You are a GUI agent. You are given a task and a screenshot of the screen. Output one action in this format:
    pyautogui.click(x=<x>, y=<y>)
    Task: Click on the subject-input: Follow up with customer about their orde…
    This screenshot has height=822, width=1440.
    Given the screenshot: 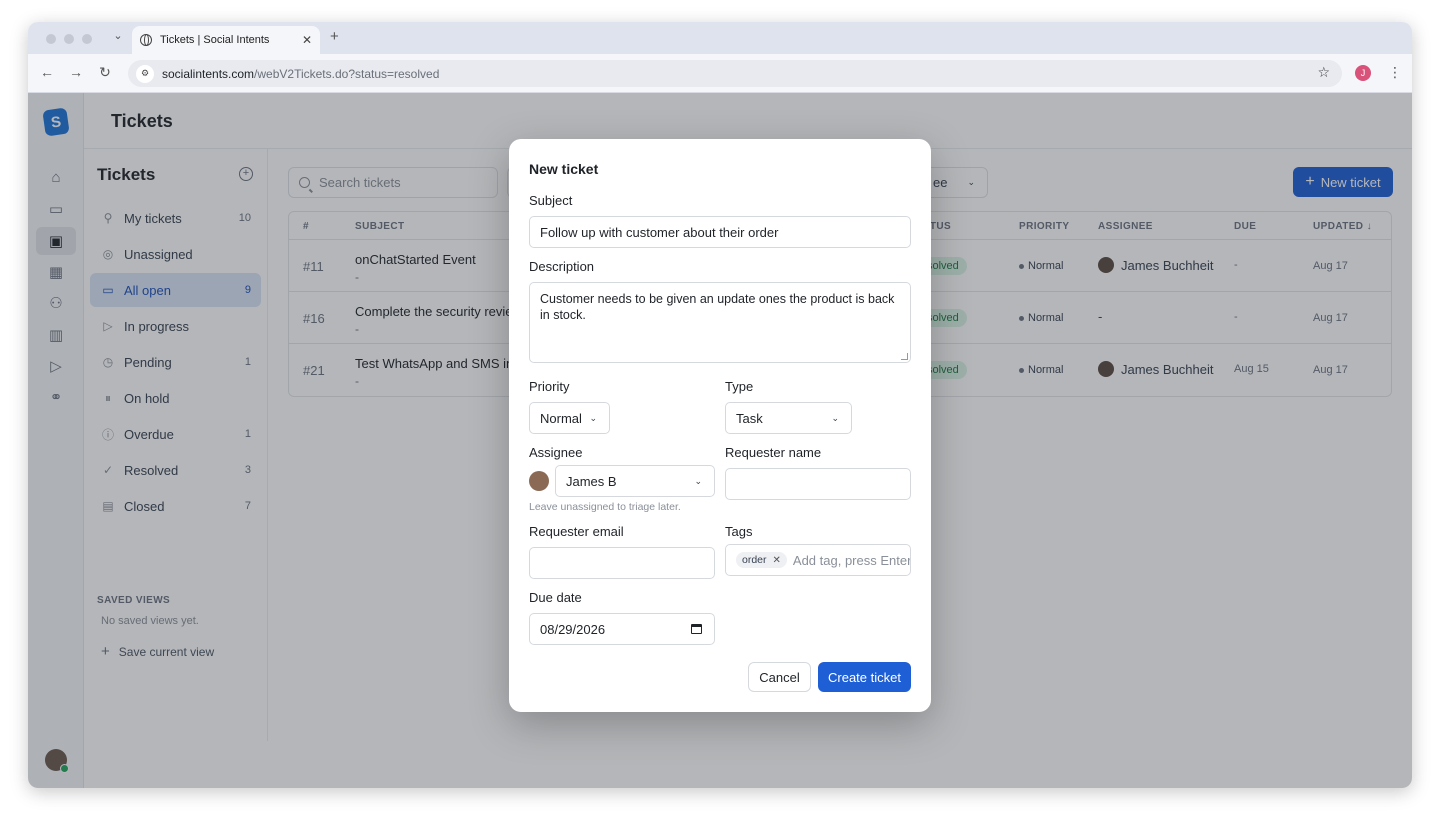 What is the action you would take?
    pyautogui.click(x=720, y=232)
    